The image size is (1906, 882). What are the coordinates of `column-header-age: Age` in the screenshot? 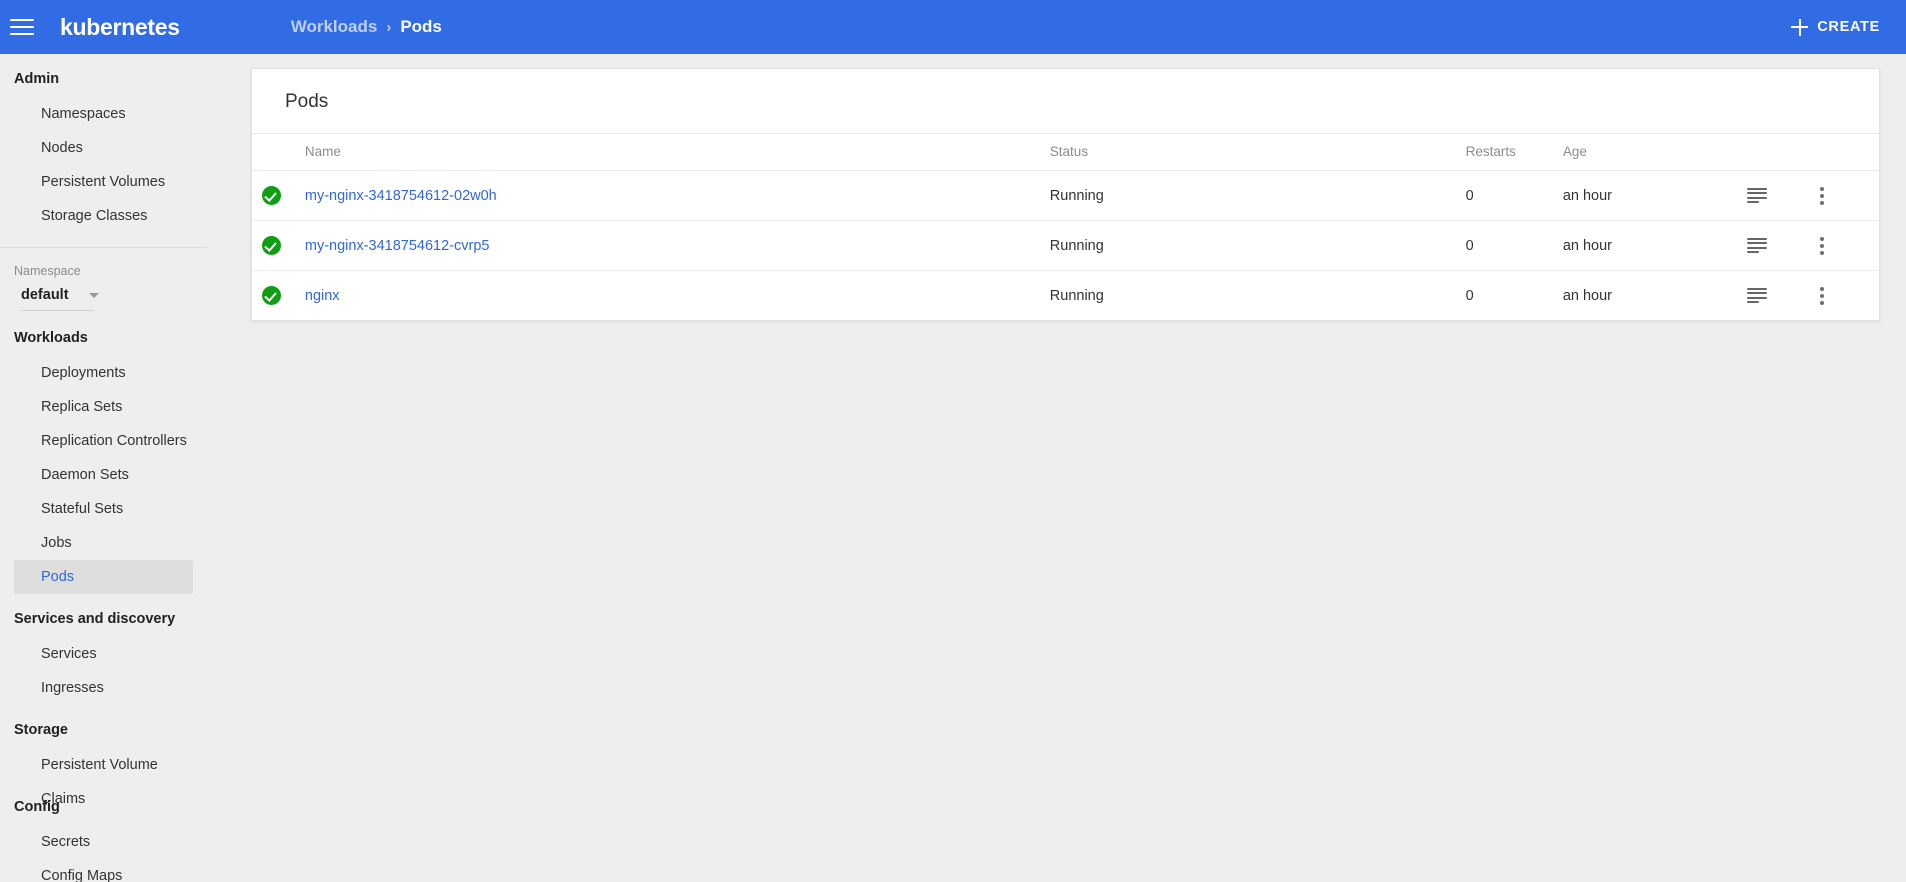 It's located at (1651, 152).